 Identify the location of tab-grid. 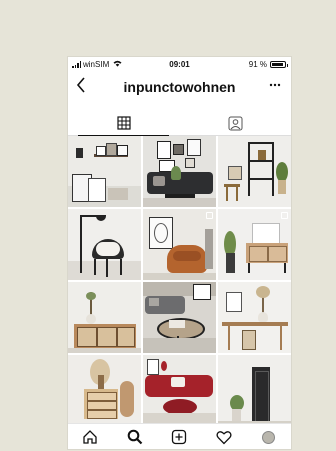
(123, 123).